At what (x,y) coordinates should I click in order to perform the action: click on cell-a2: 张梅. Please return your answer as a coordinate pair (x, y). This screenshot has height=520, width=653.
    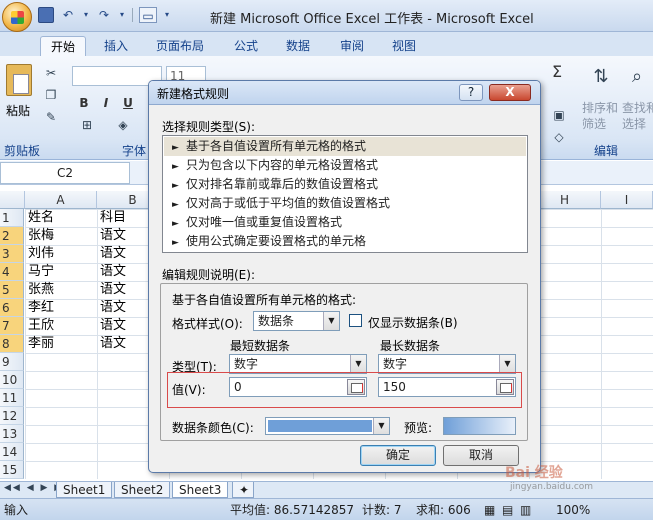
    Looking at the image, I should click on (61, 236).